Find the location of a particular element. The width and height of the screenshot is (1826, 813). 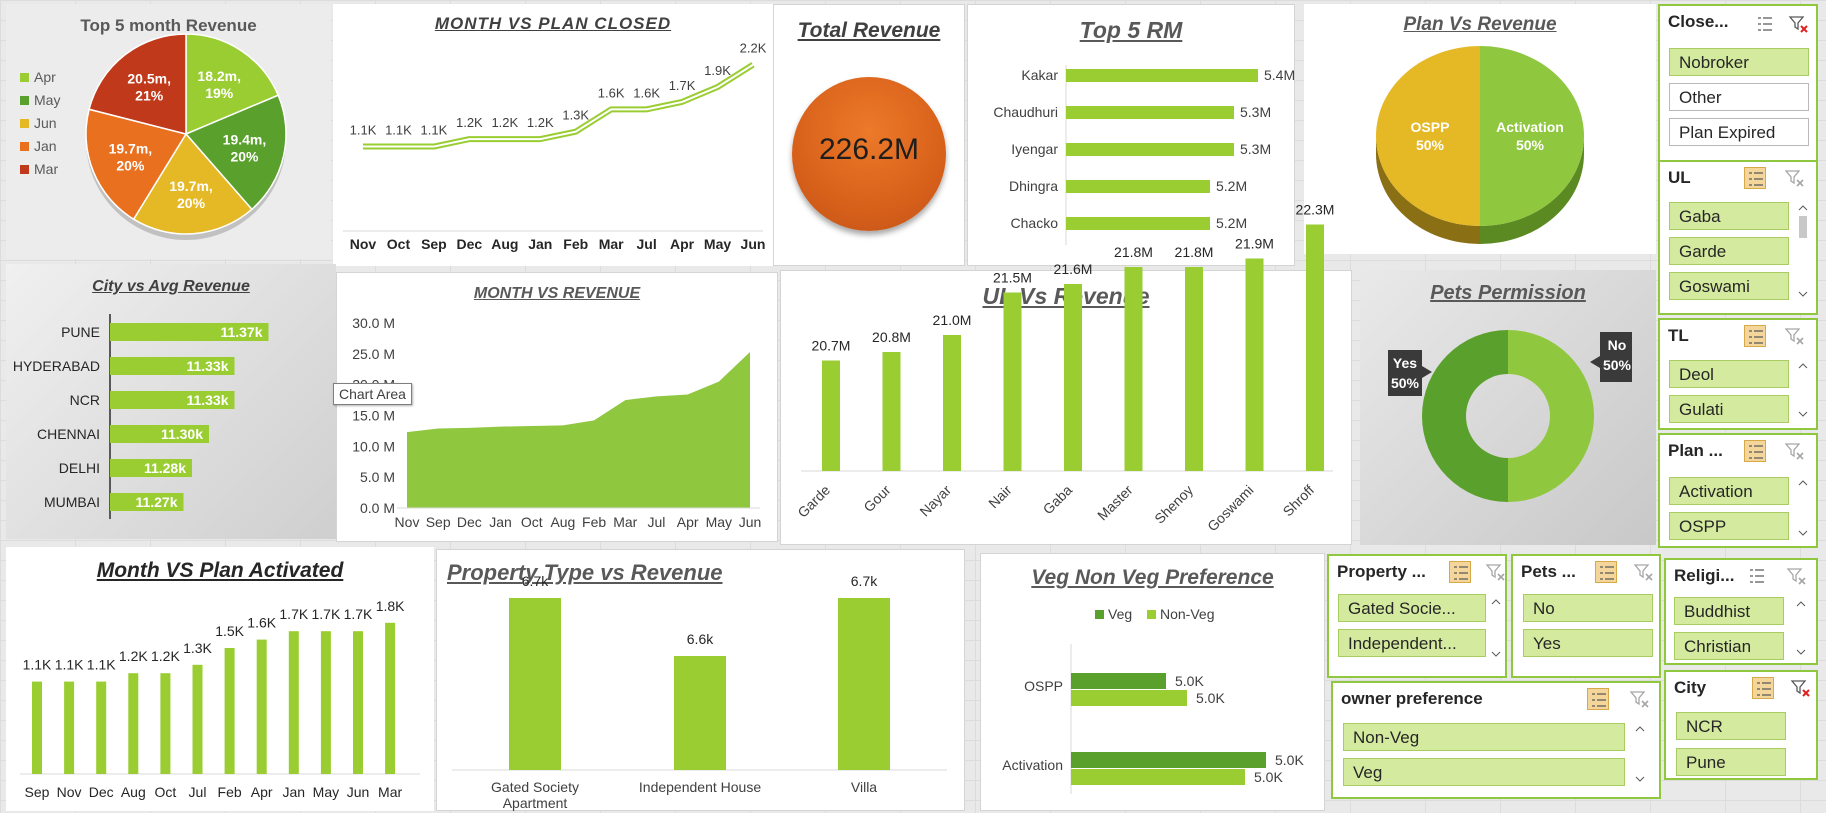

y-tick-label: NCR is located at coordinates (85, 400).